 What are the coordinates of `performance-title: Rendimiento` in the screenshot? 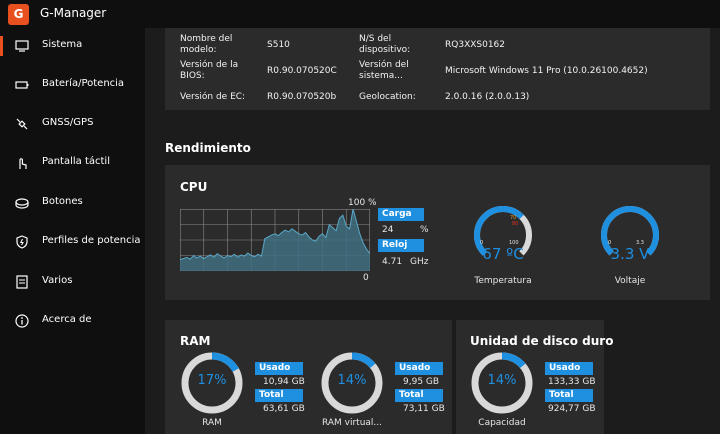 It's located at (208, 148).